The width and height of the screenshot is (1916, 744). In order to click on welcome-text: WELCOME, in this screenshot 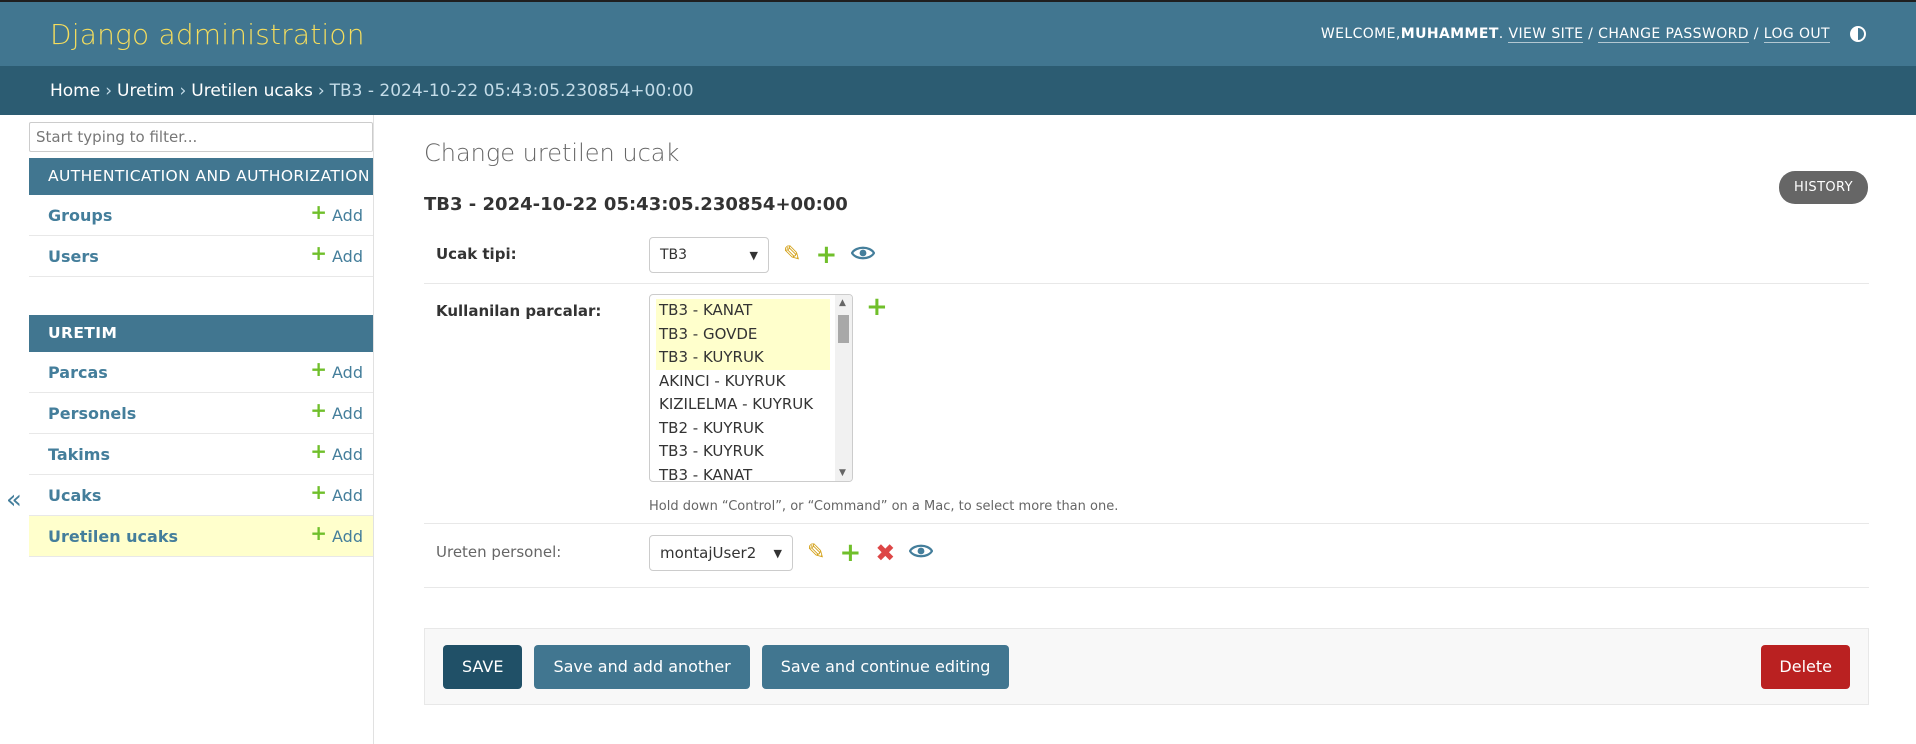, I will do `click(1360, 34)`.